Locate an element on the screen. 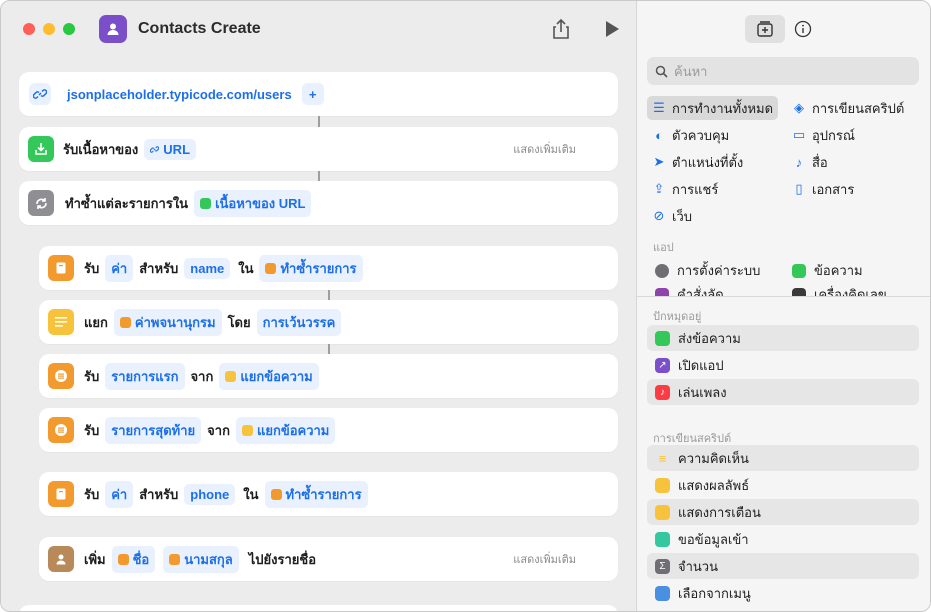  url-action: jsonplaceholder.typicode.com/users + is located at coordinates (318, 94).